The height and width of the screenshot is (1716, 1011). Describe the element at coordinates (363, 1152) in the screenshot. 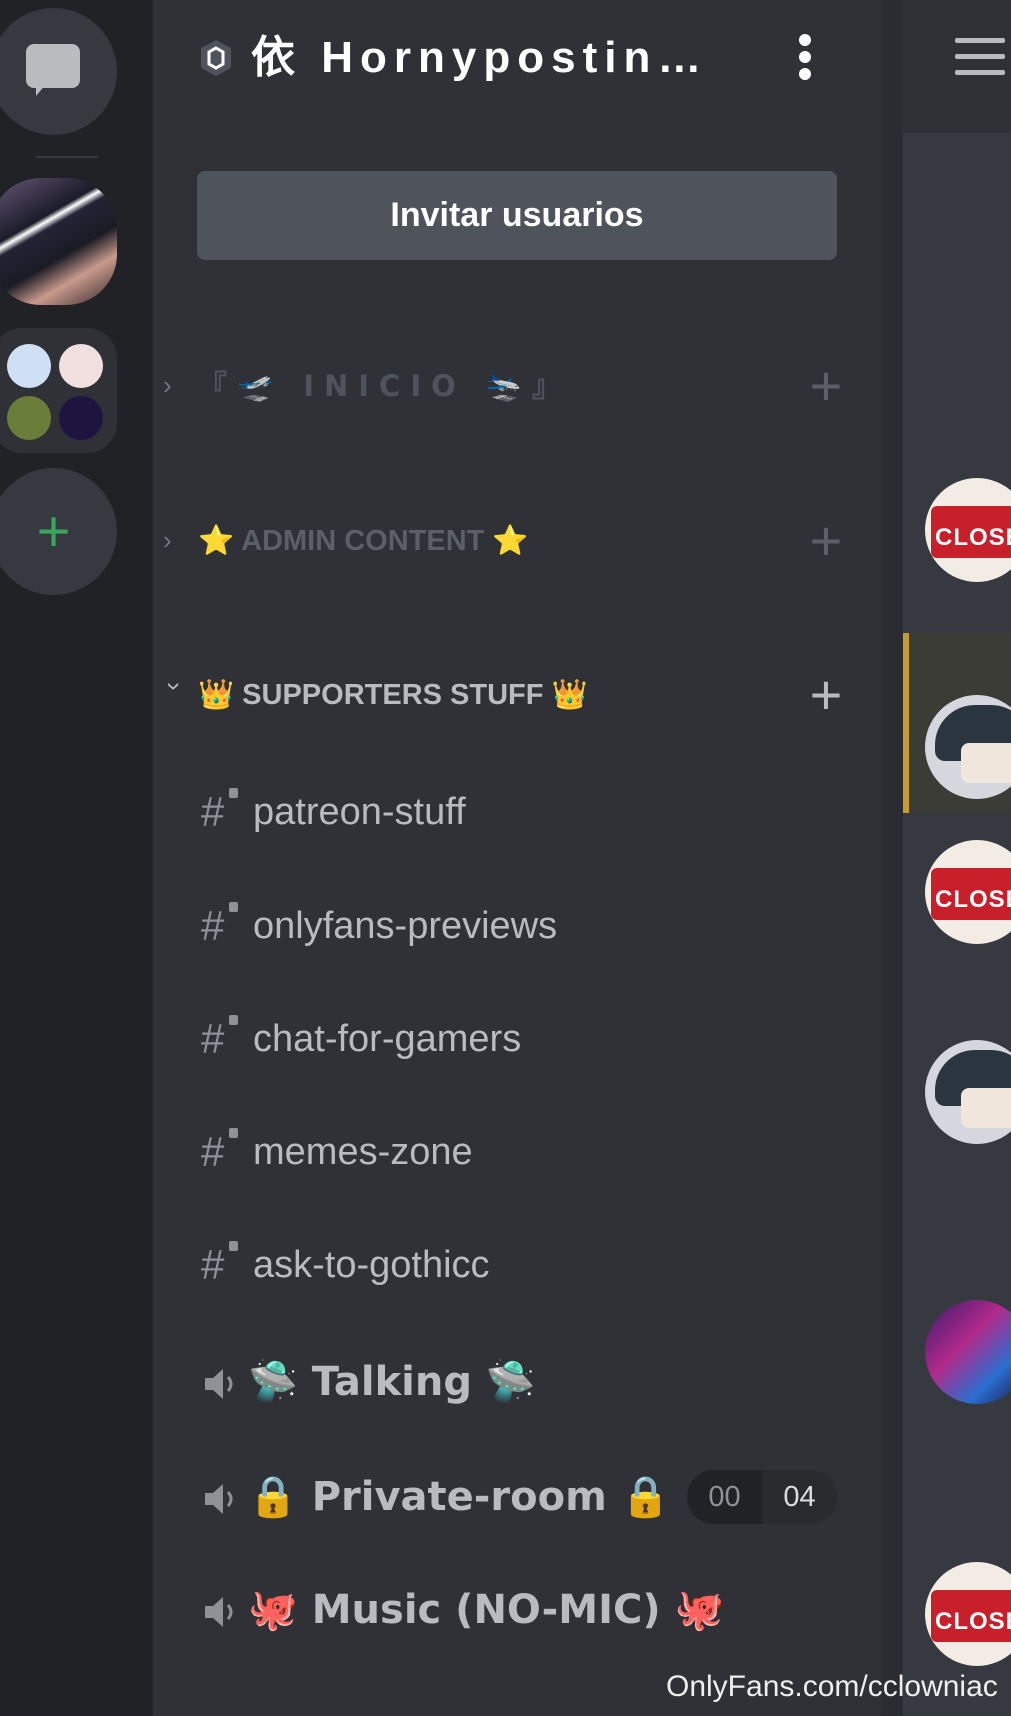

I see `channel-label: memes-zone` at that location.